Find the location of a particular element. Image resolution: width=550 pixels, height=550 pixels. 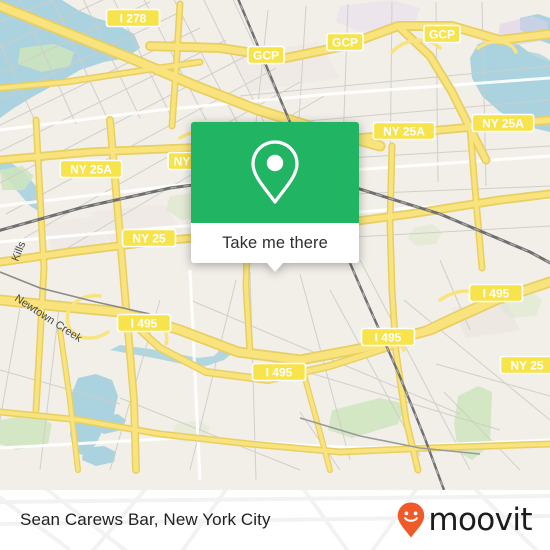

place-title: Sean Carews Bar, New York City is located at coordinates (145, 519).